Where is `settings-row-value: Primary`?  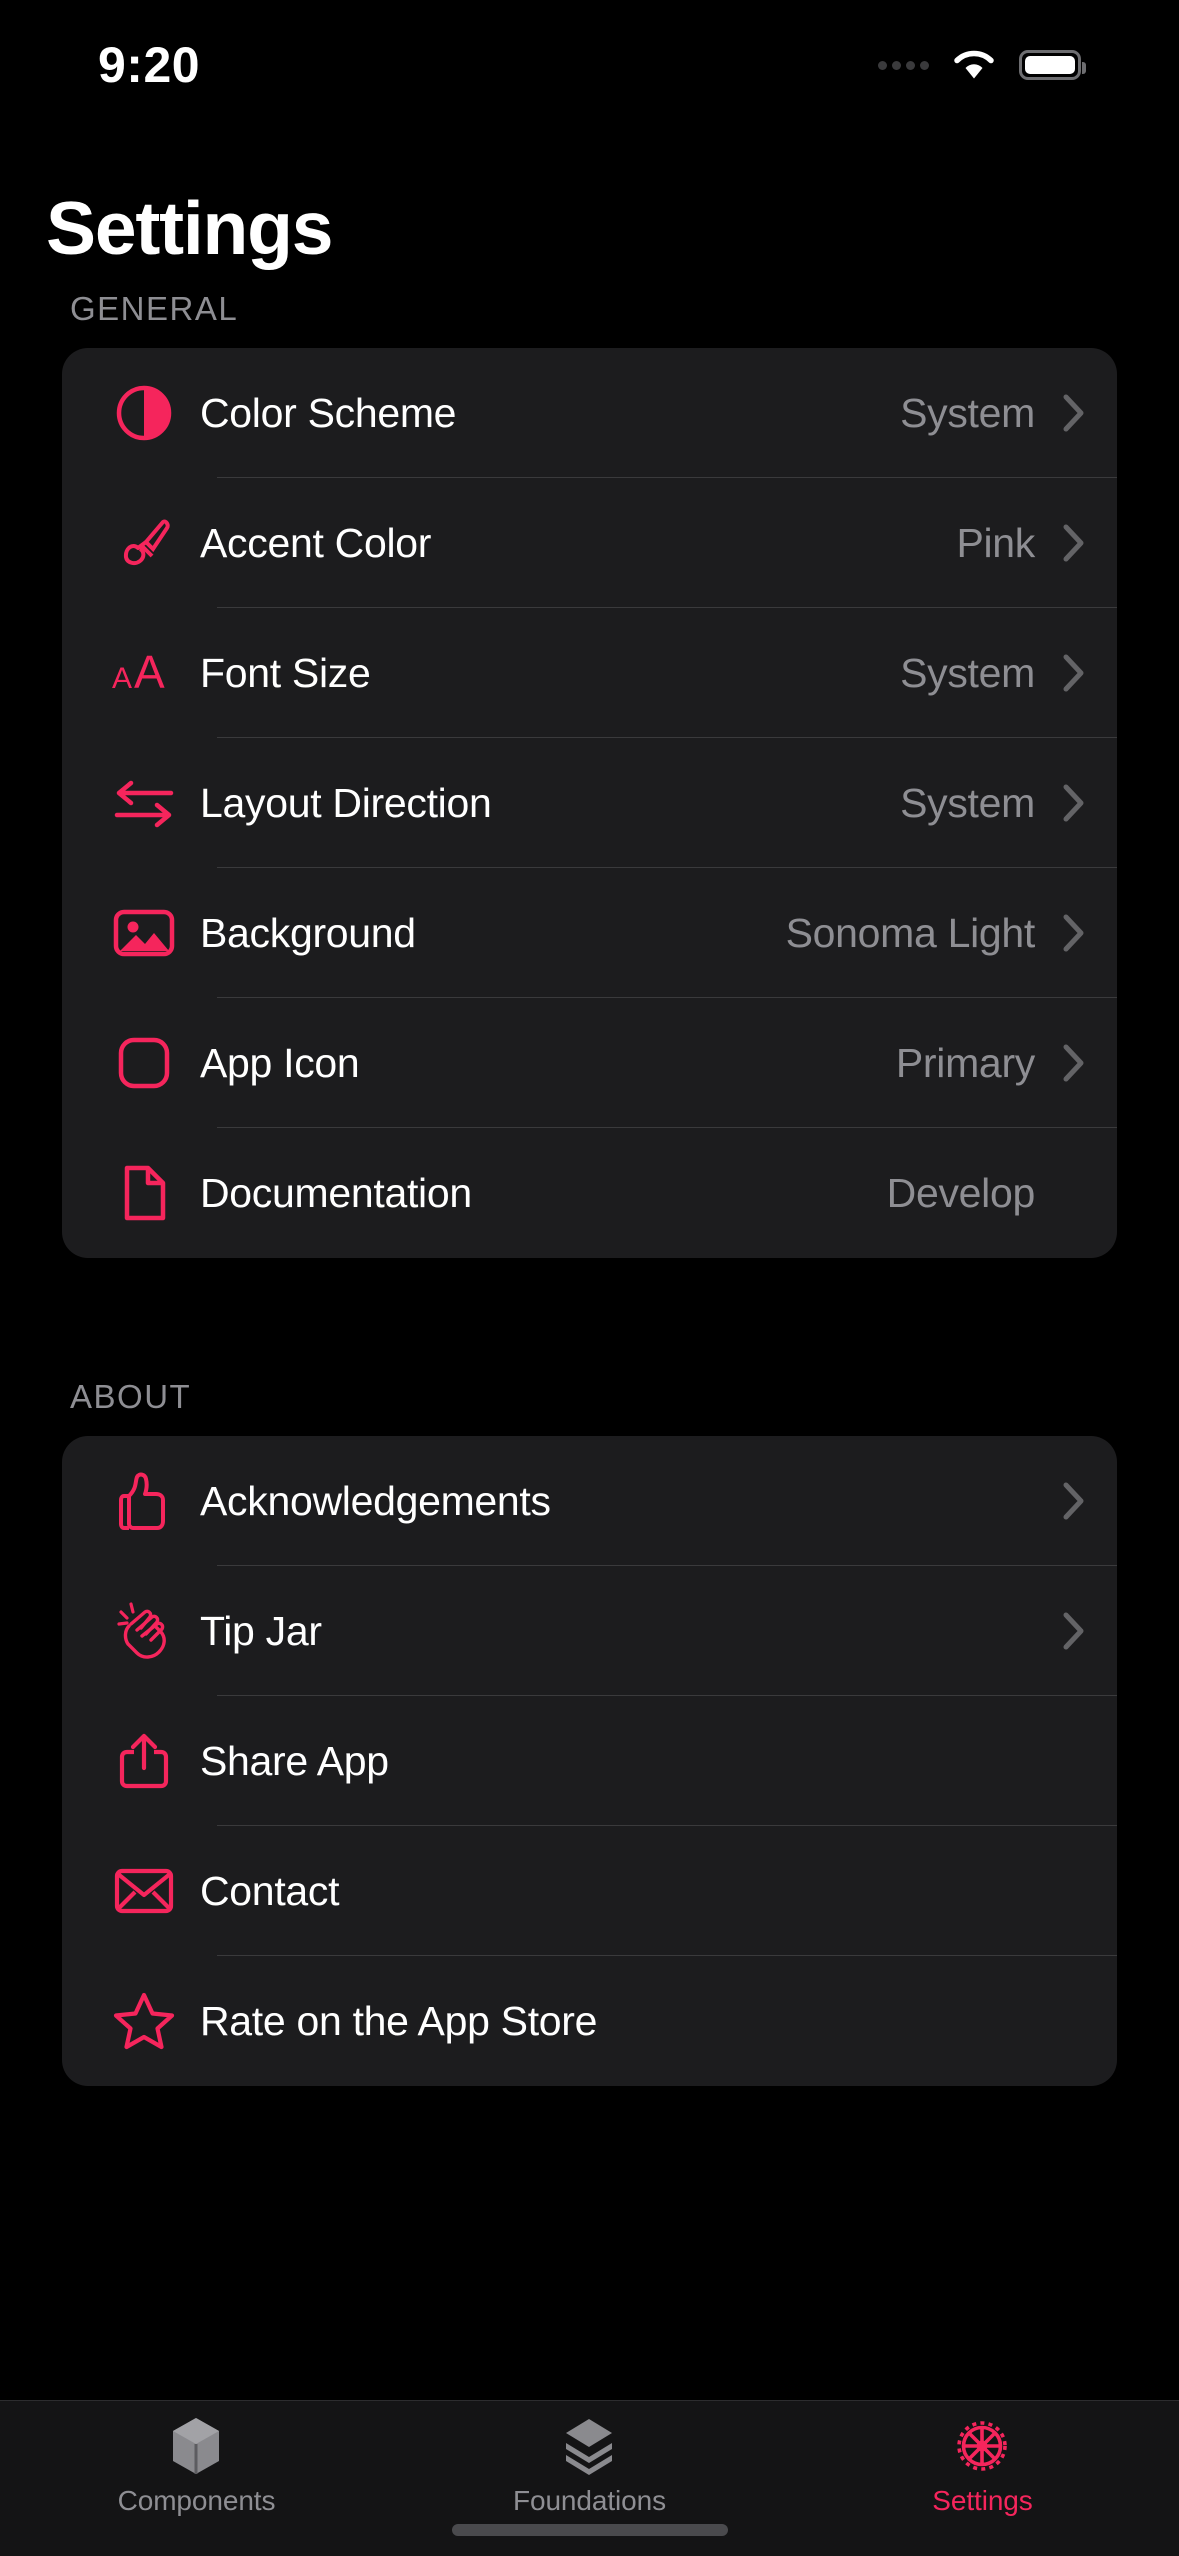
settings-row-value: Primary is located at coordinates (965, 1062).